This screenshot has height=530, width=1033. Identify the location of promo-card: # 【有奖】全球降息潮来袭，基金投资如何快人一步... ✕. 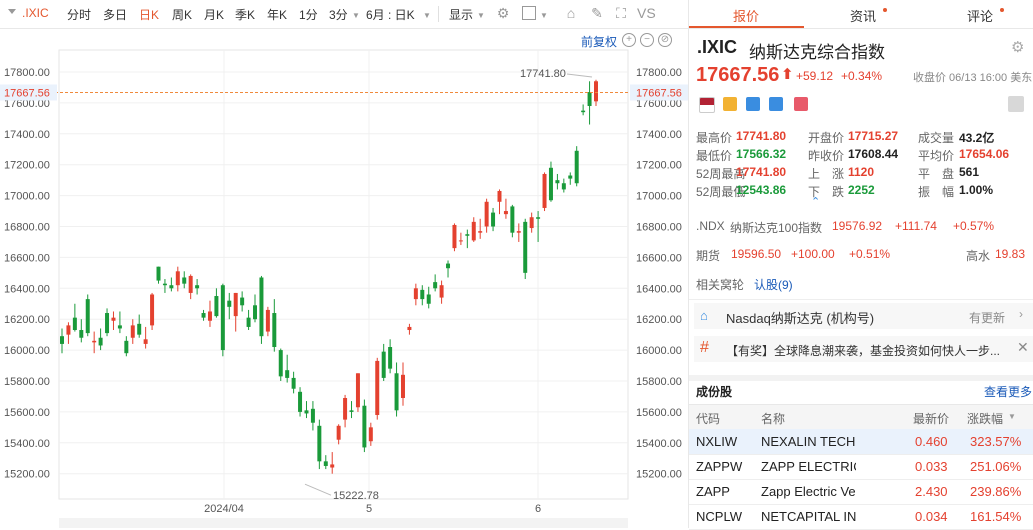
(863, 349).